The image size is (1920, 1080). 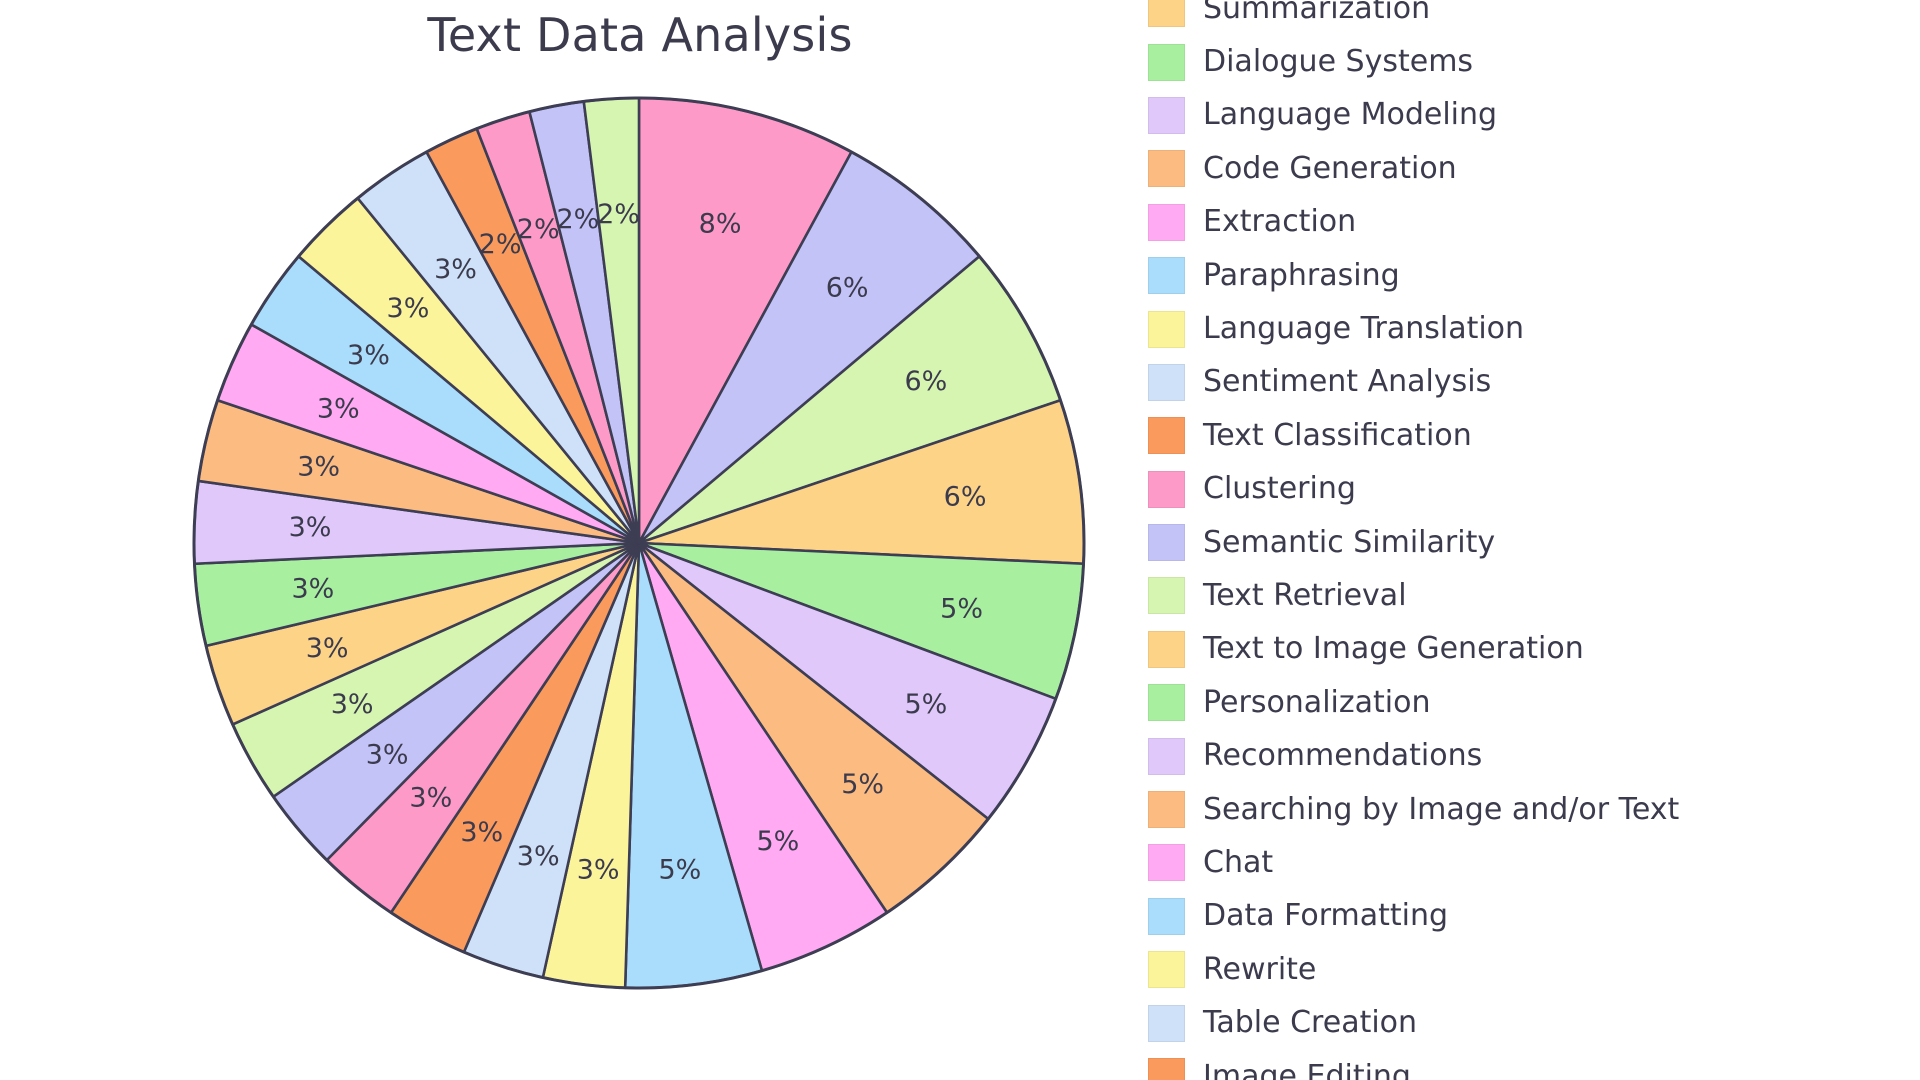 I want to click on legend-item: Language Translation, so click(x=1528, y=328).